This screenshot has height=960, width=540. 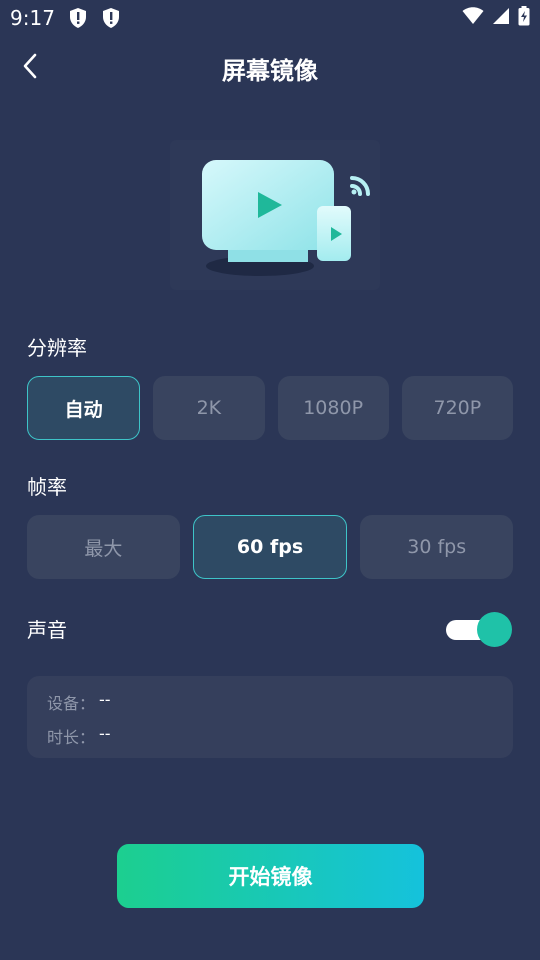 What do you see at coordinates (71, 737) in the screenshot?
I see `duration-label: 时长：` at bounding box center [71, 737].